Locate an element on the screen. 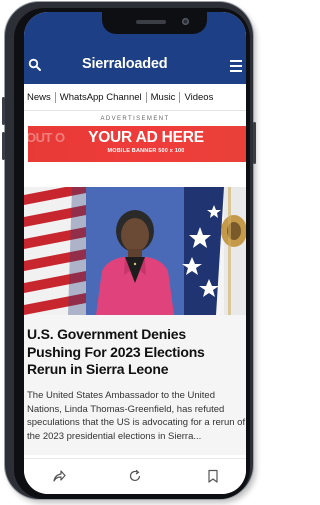  camera-icon is located at coordinates (185, 21).